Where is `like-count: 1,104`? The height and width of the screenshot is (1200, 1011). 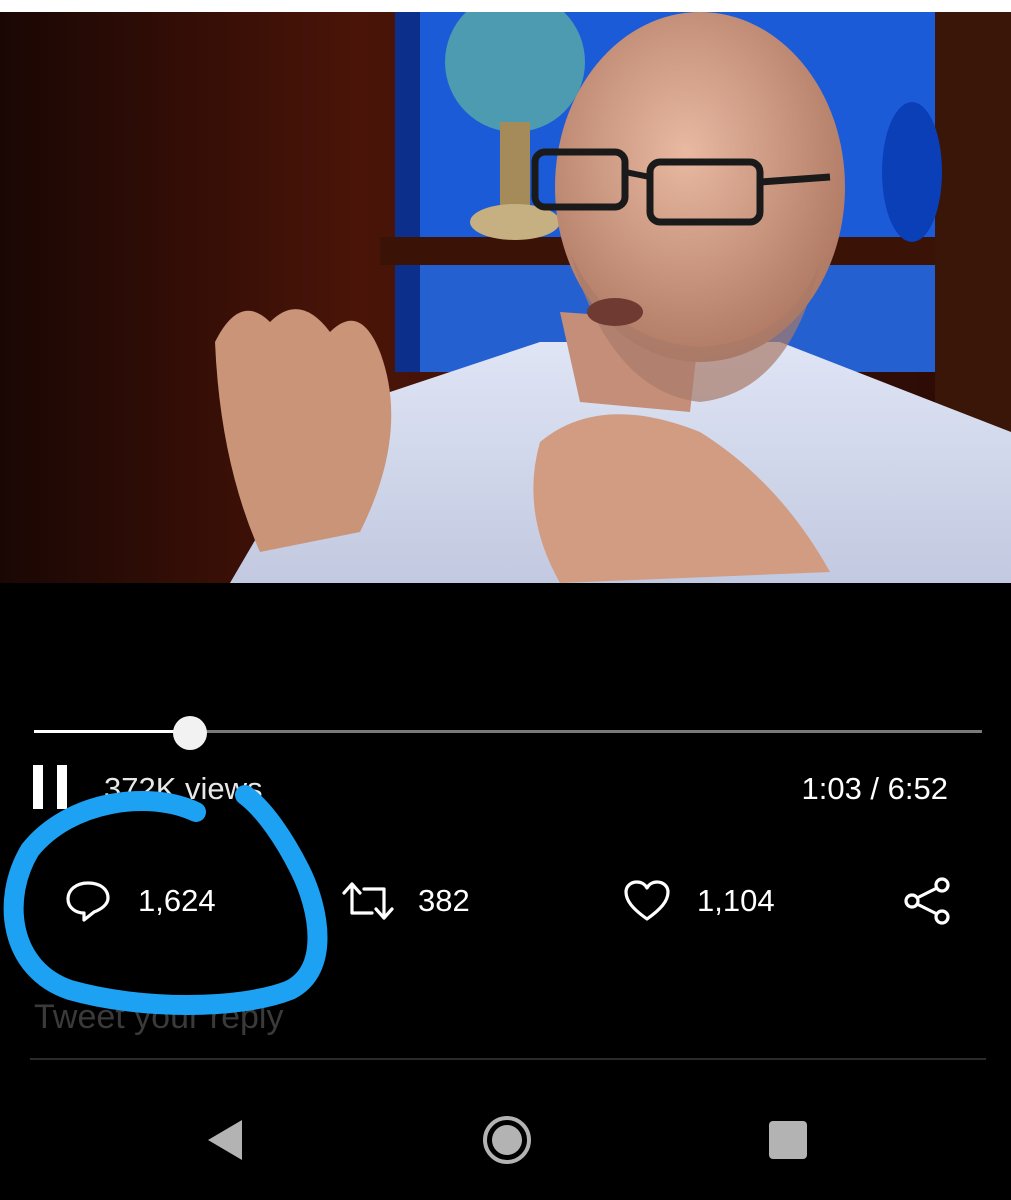
like-count: 1,104 is located at coordinates (736, 900).